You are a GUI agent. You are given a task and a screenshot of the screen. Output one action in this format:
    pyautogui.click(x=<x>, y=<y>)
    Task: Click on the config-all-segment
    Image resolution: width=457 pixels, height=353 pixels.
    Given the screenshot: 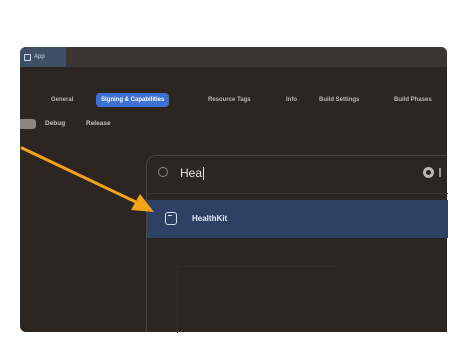 What is the action you would take?
    pyautogui.click(x=28, y=124)
    